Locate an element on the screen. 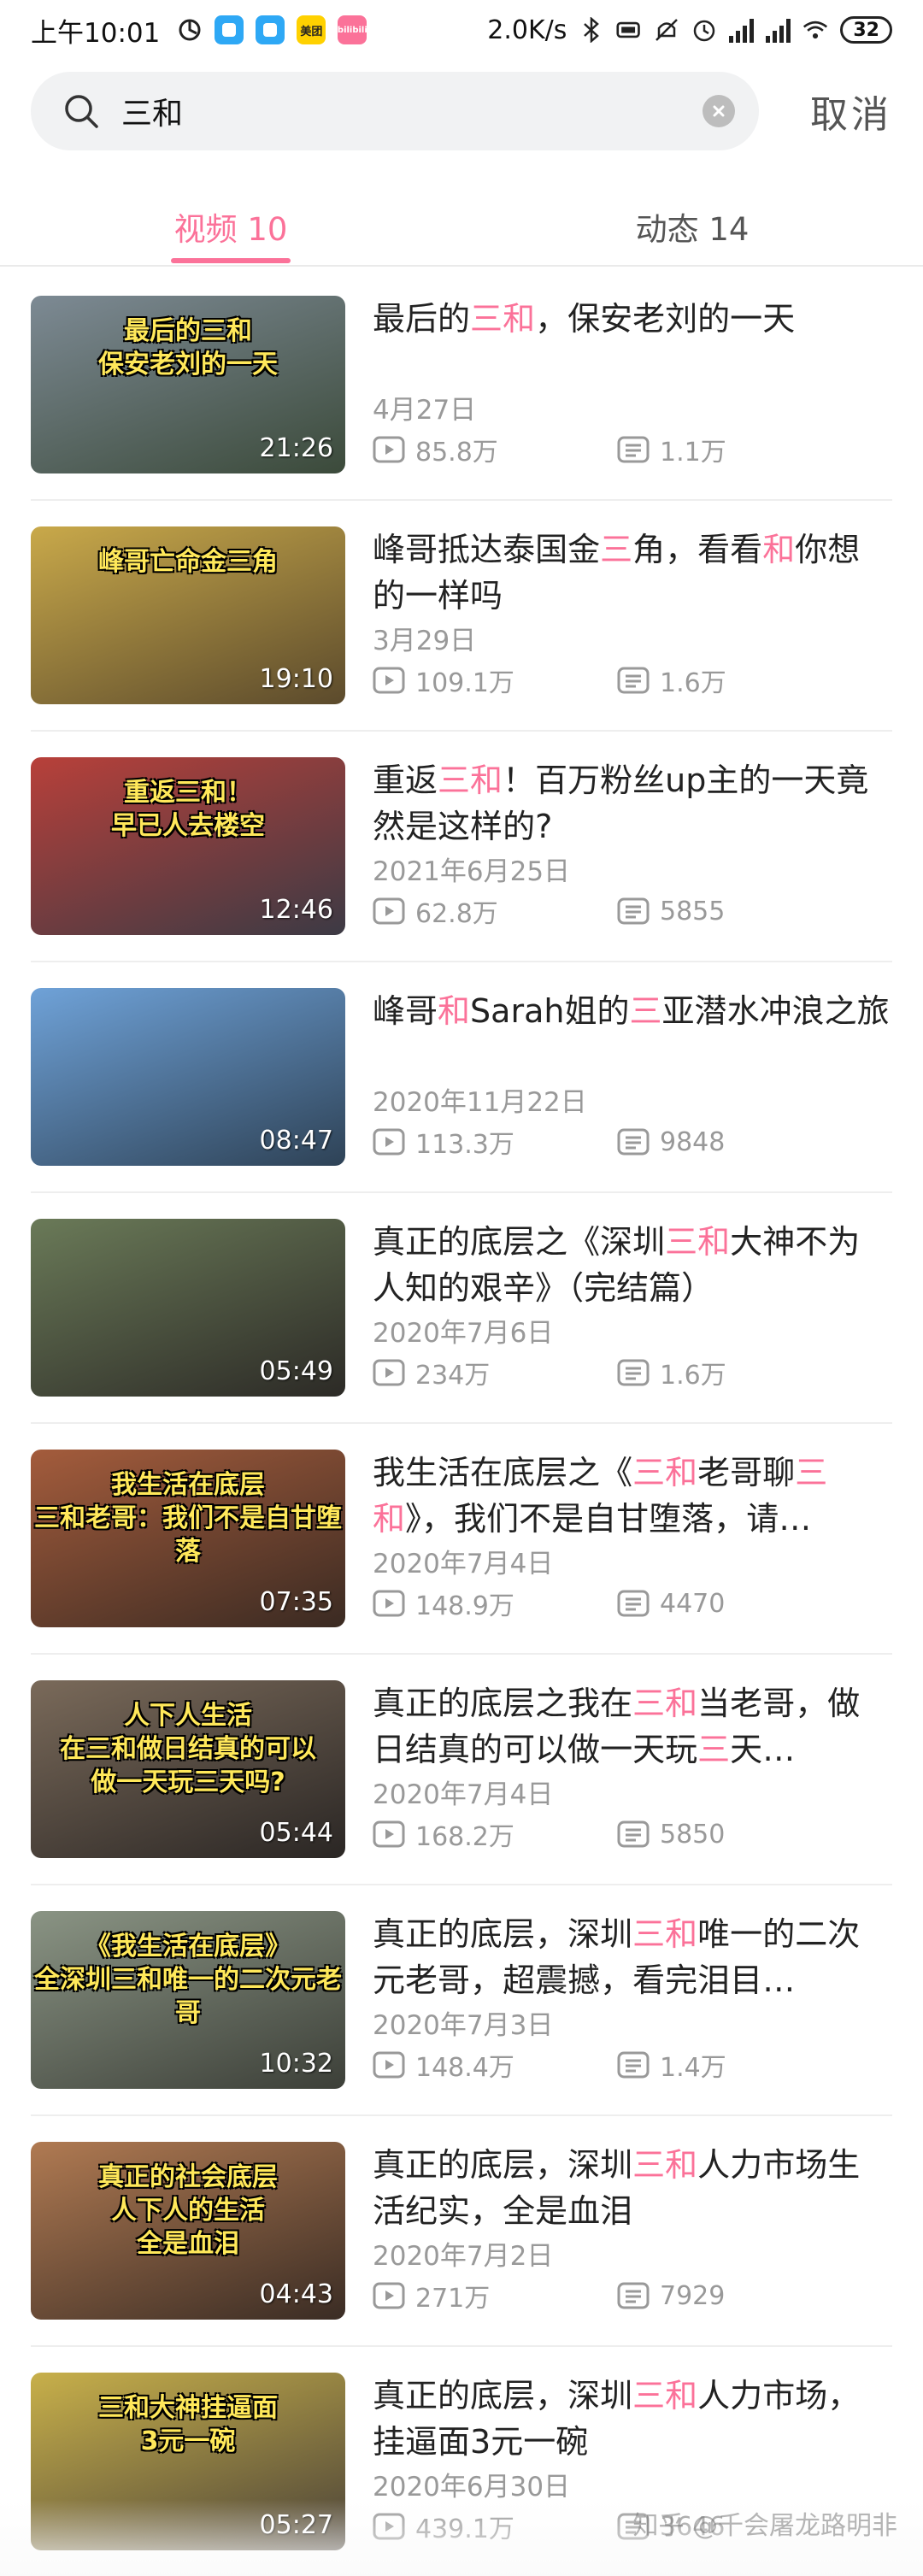  comment-count: 4470 is located at coordinates (671, 1603).